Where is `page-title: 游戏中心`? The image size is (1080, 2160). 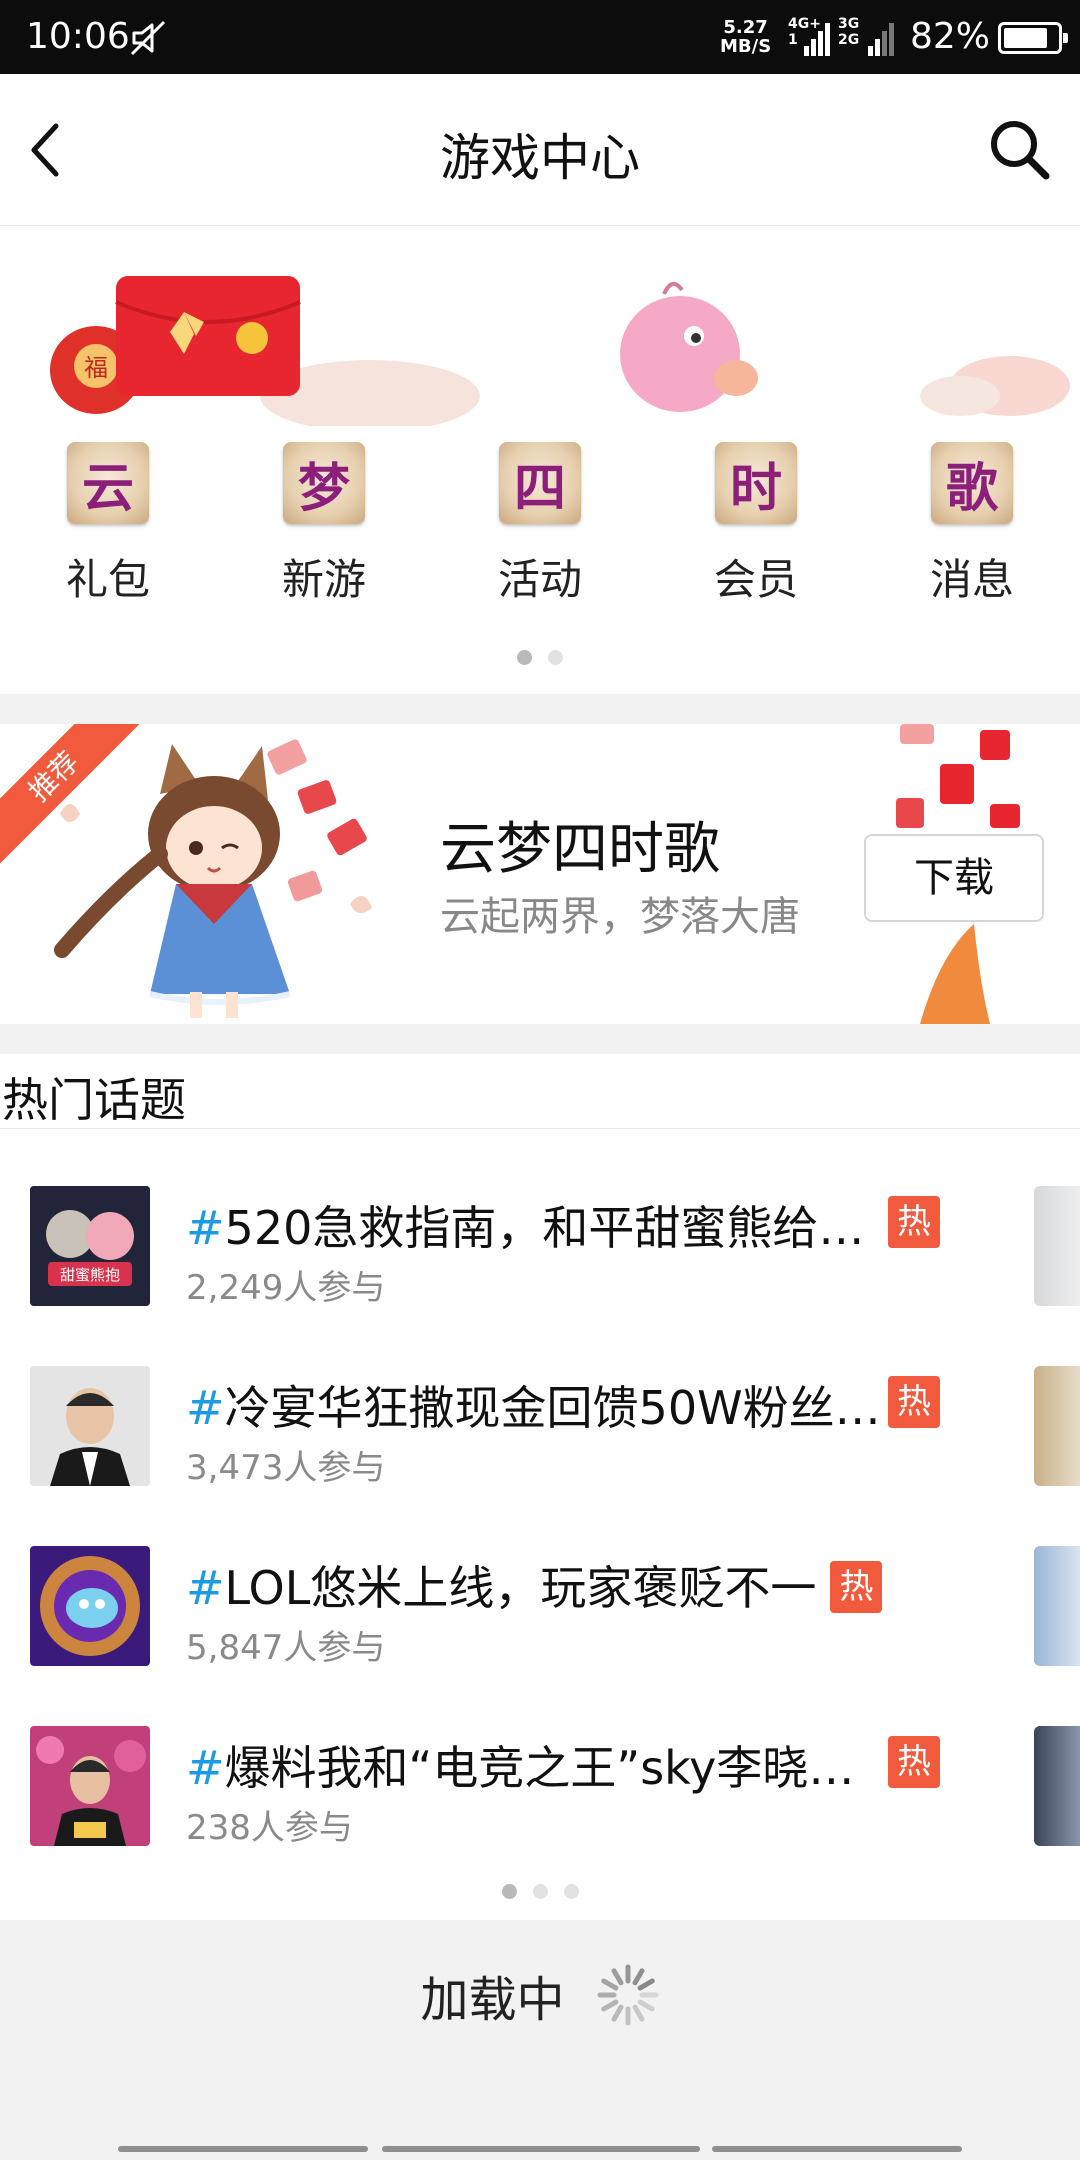 page-title: 游戏中心 is located at coordinates (540, 158).